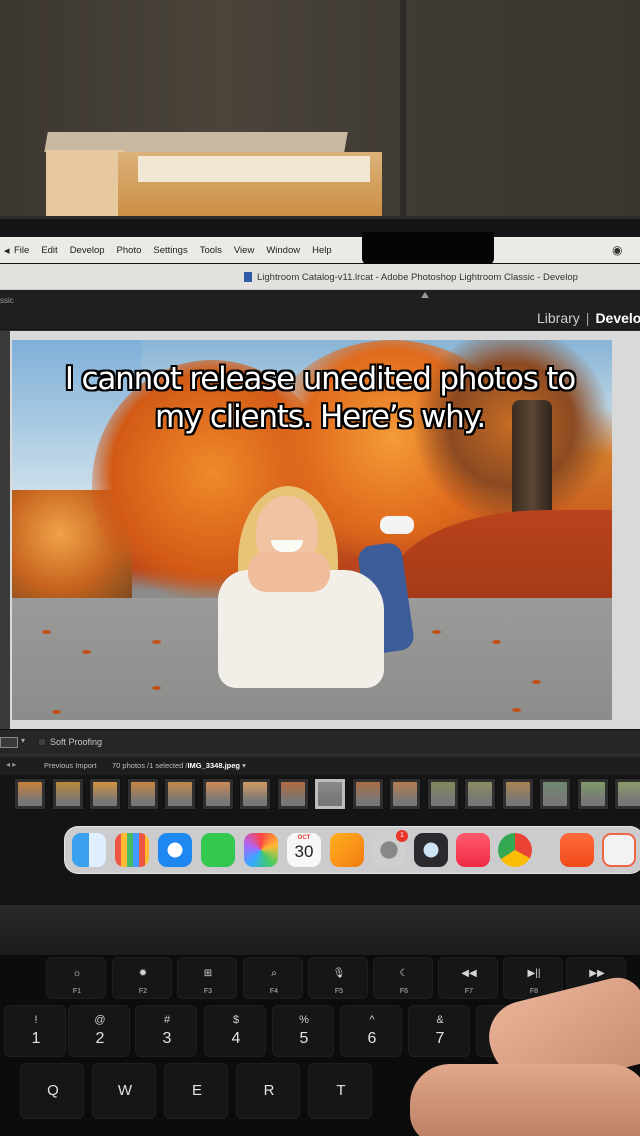 The image size is (640, 1136). I want to click on key-number-3: #3, so click(166, 1031).